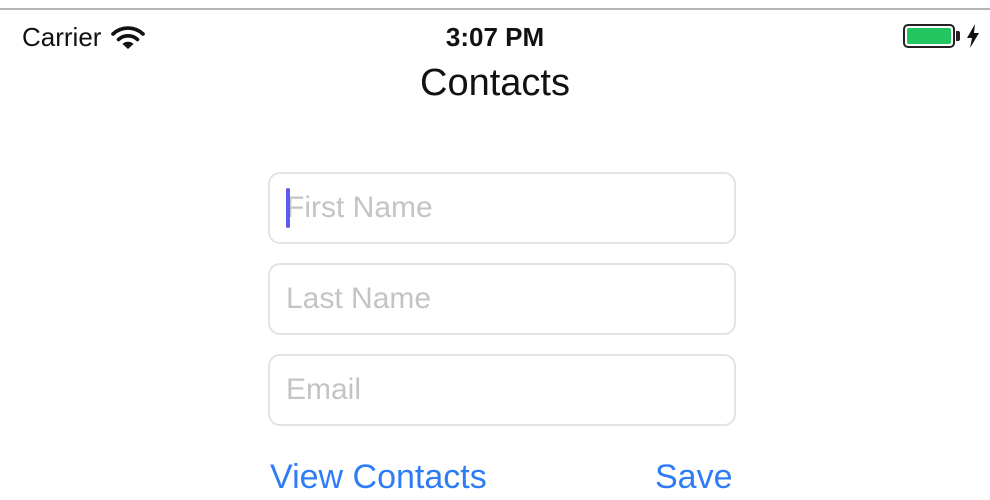 This screenshot has height=500, width=990. Describe the element at coordinates (495, 5) in the screenshot. I see `window-top-border` at that location.